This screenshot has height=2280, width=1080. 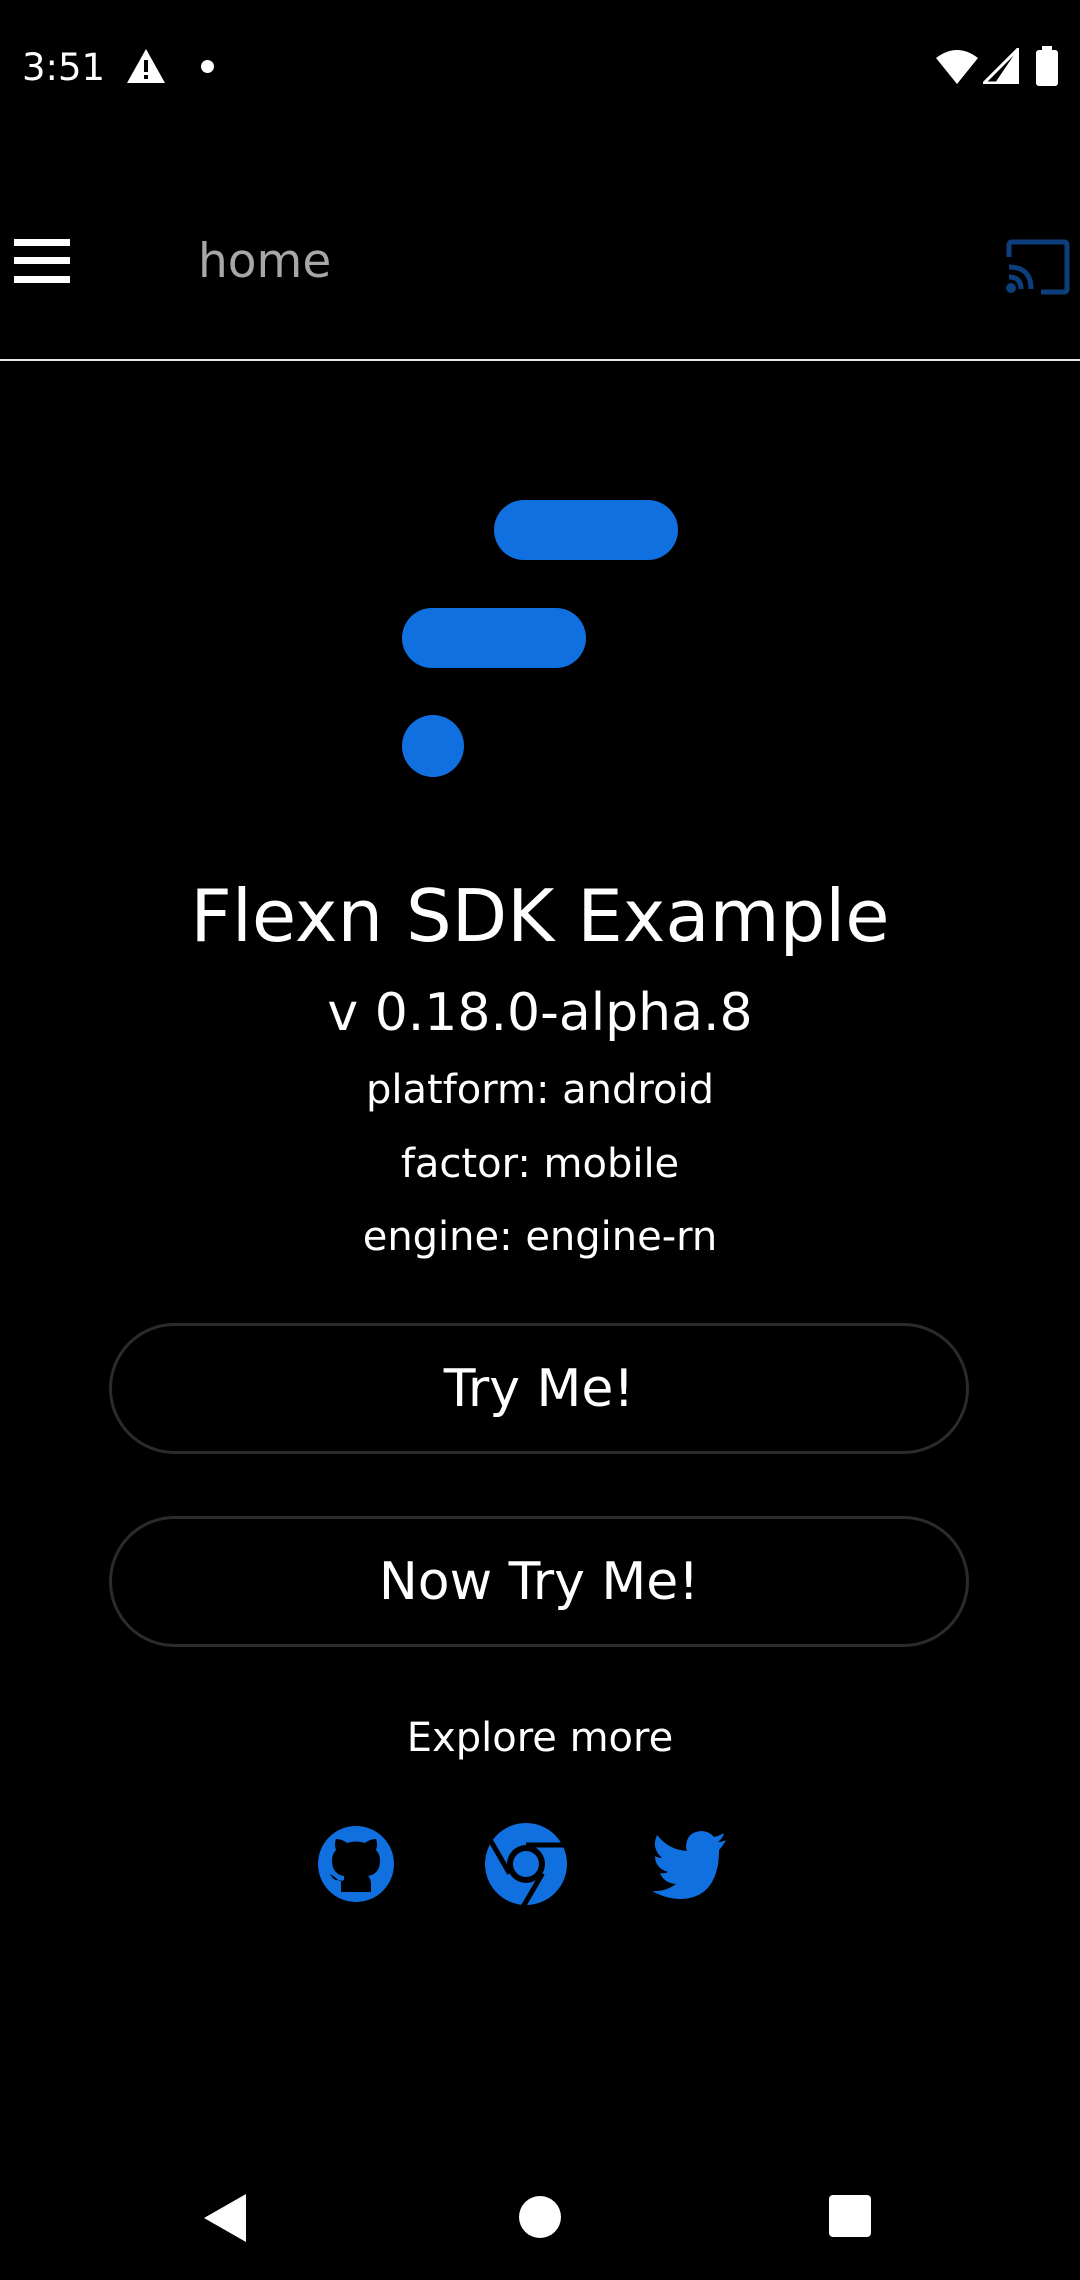 What do you see at coordinates (540, 1013) in the screenshot?
I see `version-label: v 0.18.0-alpha.8` at bounding box center [540, 1013].